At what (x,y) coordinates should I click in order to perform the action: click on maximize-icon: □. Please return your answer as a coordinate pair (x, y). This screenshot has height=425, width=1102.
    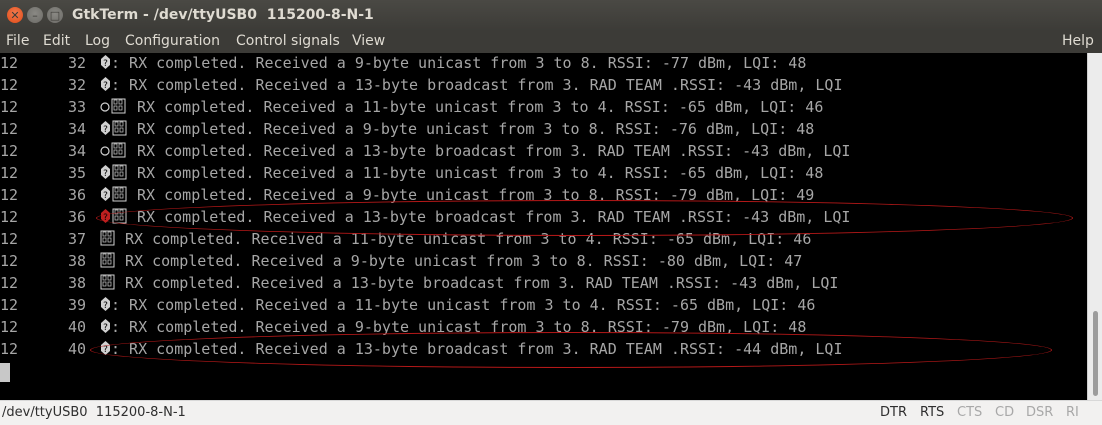
    Looking at the image, I should click on (55, 15).